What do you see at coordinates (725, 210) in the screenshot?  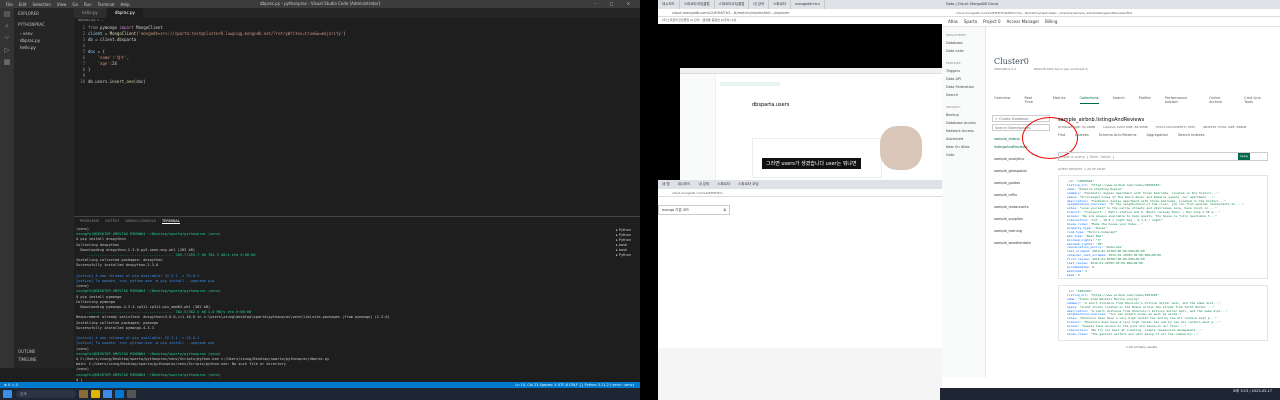 I see `copy-icon: ⧉` at bounding box center [725, 210].